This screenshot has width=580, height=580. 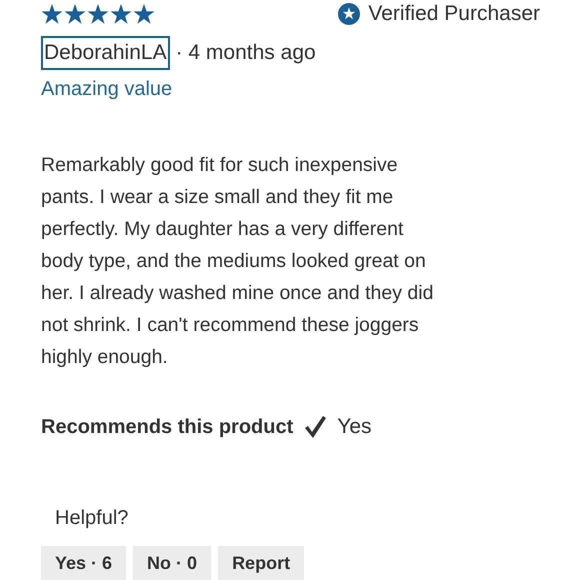 What do you see at coordinates (92, 518) in the screenshot?
I see `helpful-label: Helpful?` at bounding box center [92, 518].